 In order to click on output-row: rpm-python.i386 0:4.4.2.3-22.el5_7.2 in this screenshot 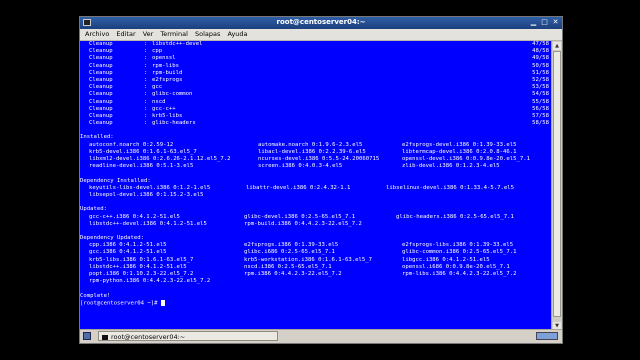, I will do `click(316, 281)`.